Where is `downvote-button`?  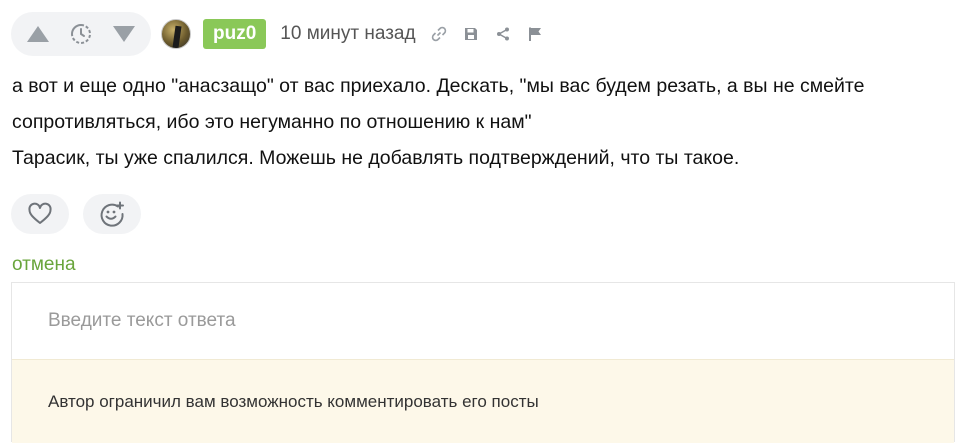
downvote-button is located at coordinates (124, 34).